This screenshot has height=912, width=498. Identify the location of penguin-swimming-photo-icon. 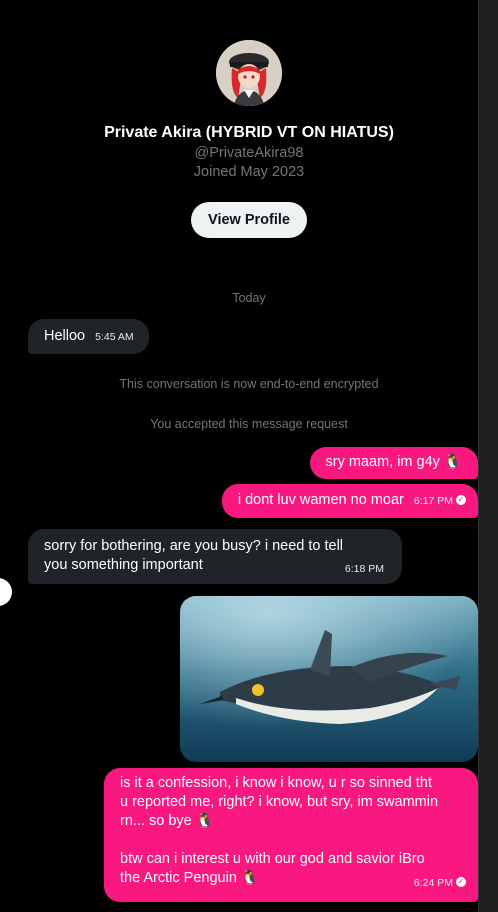
(329, 679).